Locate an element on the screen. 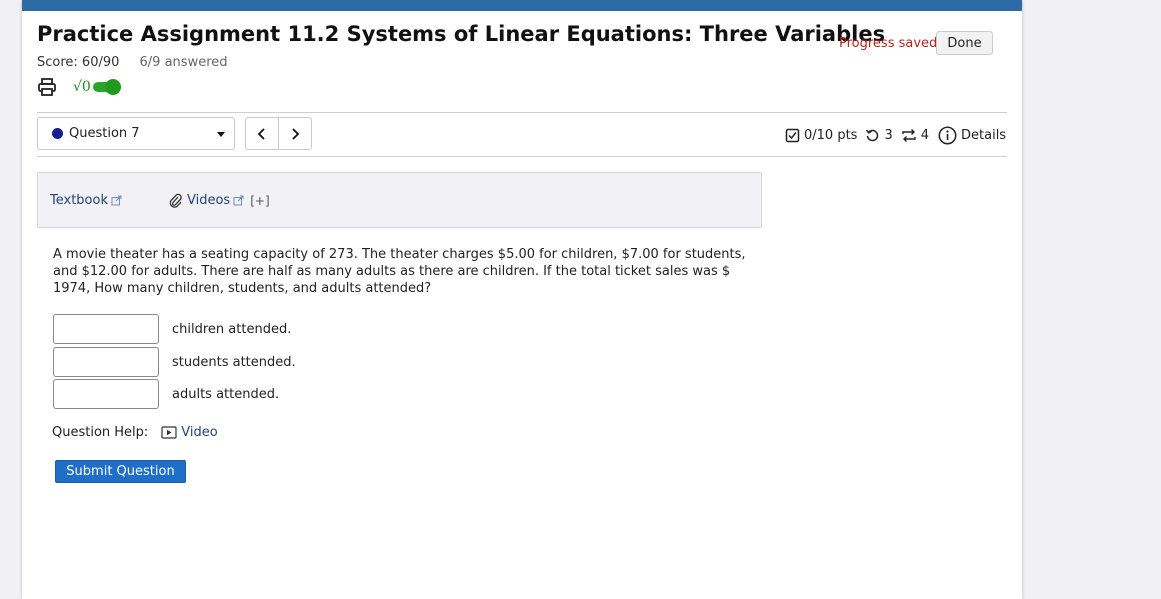 This screenshot has width=1161, height=599. resources-panel: Textbook Videos [+] is located at coordinates (399, 200).